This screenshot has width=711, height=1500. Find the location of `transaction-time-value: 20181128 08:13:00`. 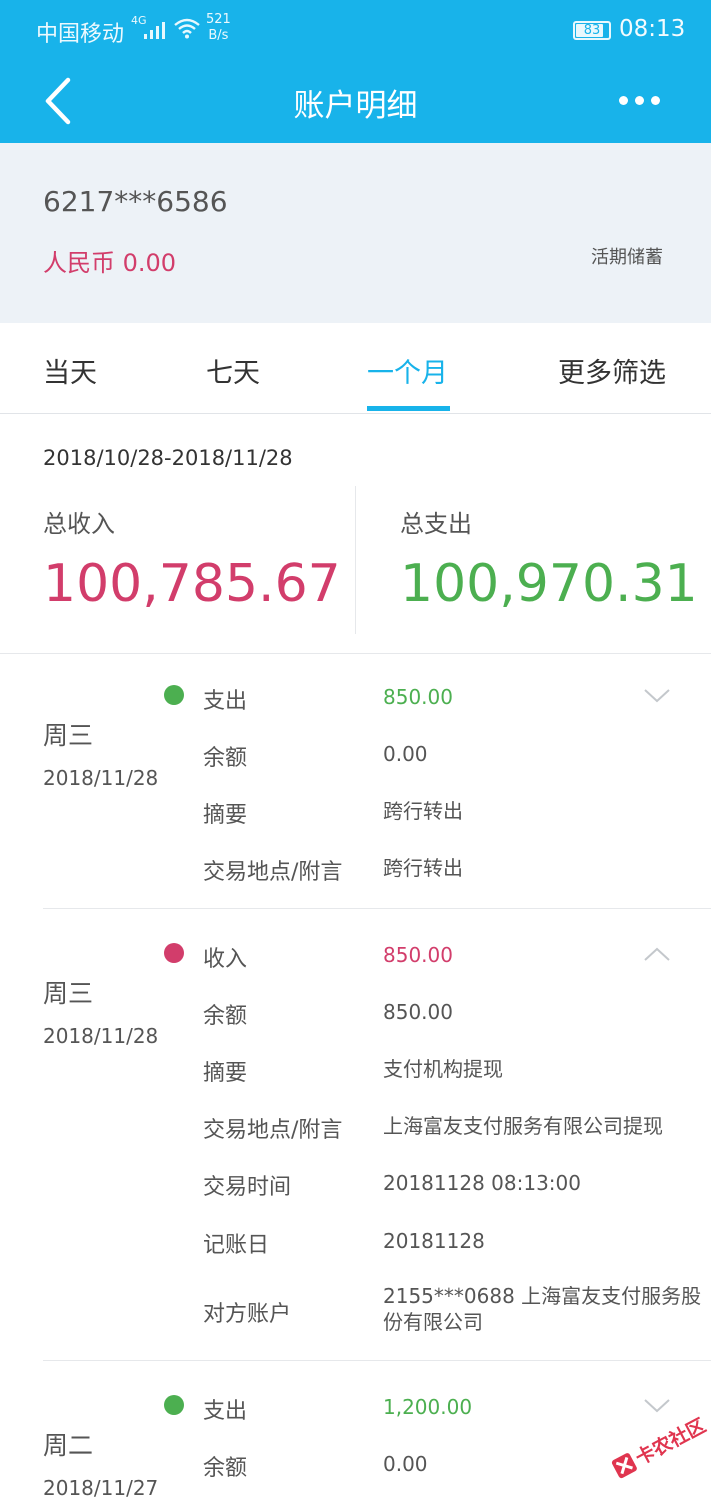

transaction-time-value: 20181128 08:13:00 is located at coordinates (482, 1183).